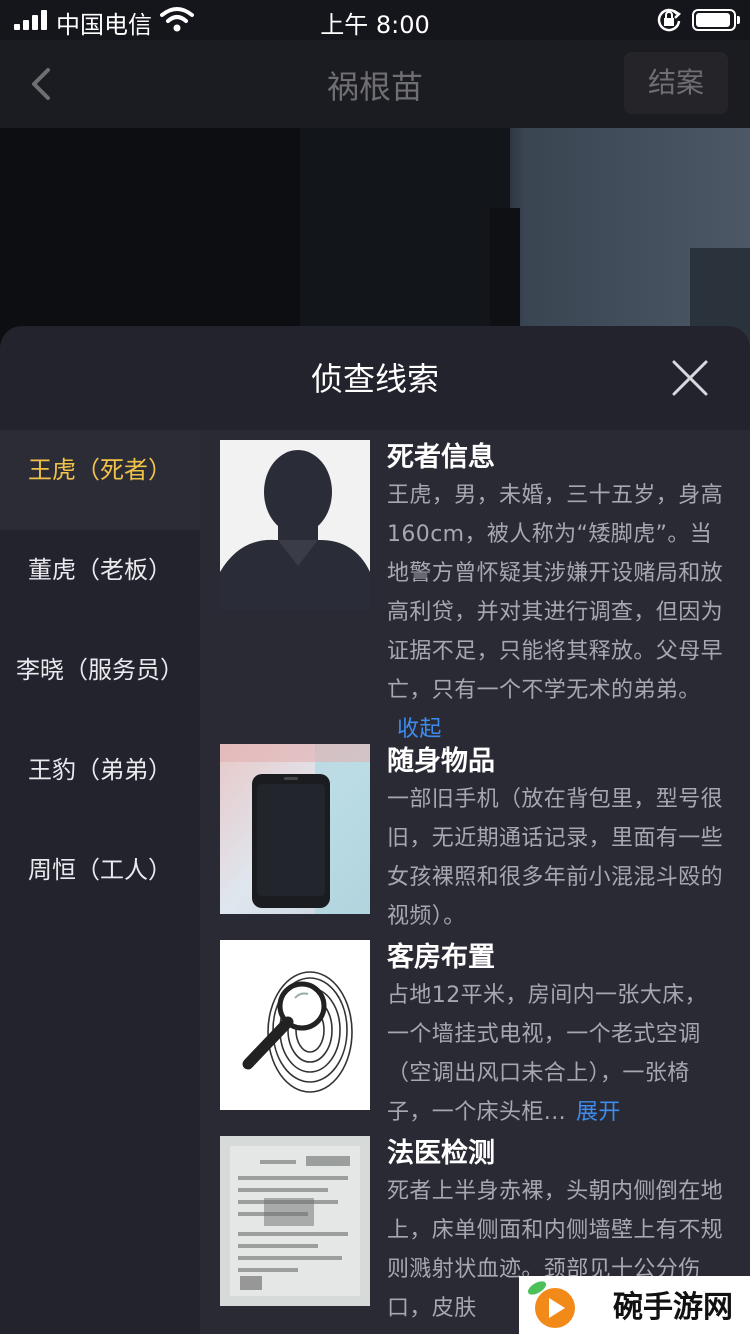 This screenshot has width=750, height=1334. What do you see at coordinates (593, 1112) in the screenshot?
I see `expand-link: 展开` at bounding box center [593, 1112].